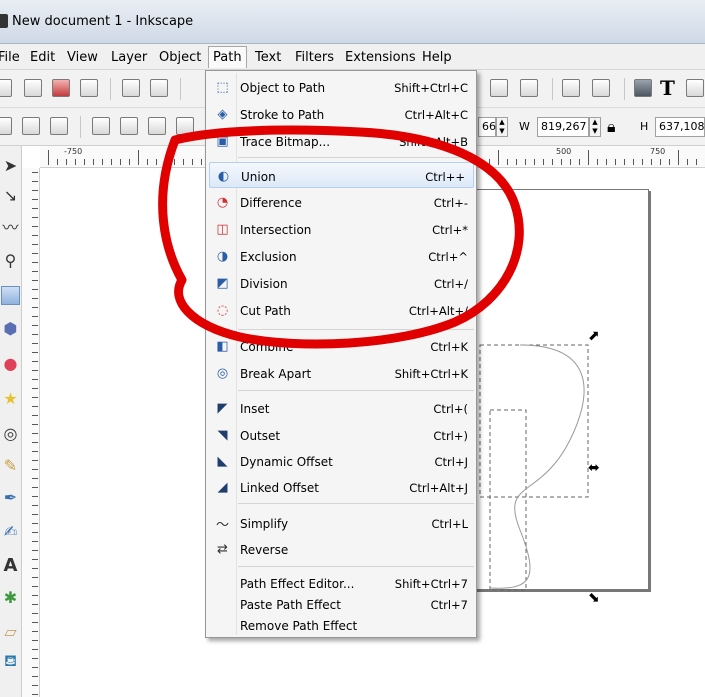 The height and width of the screenshot is (697, 705). Describe the element at coordinates (10, 195) in the screenshot. I see `node-tool-icon: ↘` at that location.